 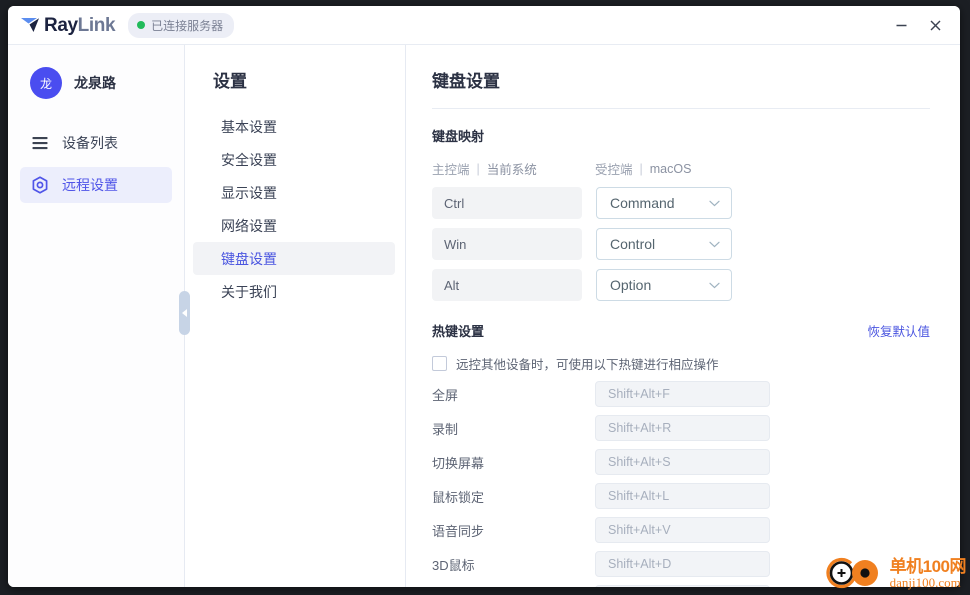 I want to click on user-profile: 龙 龙泉路, so click(x=96, y=72).